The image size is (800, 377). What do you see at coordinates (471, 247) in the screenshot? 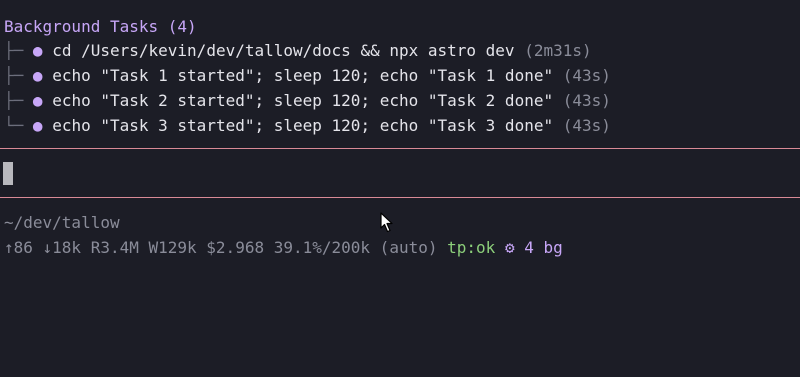
I see `tp-status: tp:ok` at bounding box center [471, 247].